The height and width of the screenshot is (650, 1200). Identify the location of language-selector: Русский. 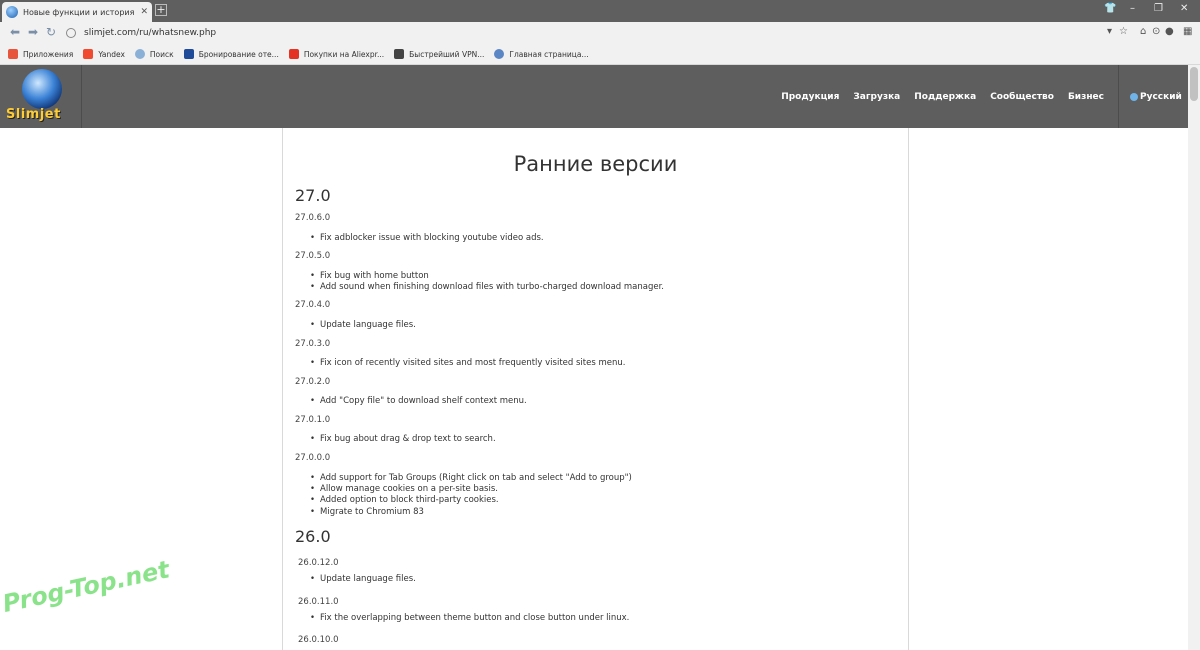
(1156, 97).